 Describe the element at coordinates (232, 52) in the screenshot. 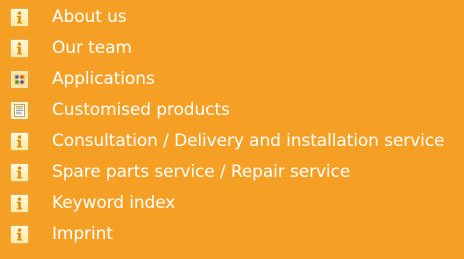

I see `menu-item-our-team: Our team` at that location.